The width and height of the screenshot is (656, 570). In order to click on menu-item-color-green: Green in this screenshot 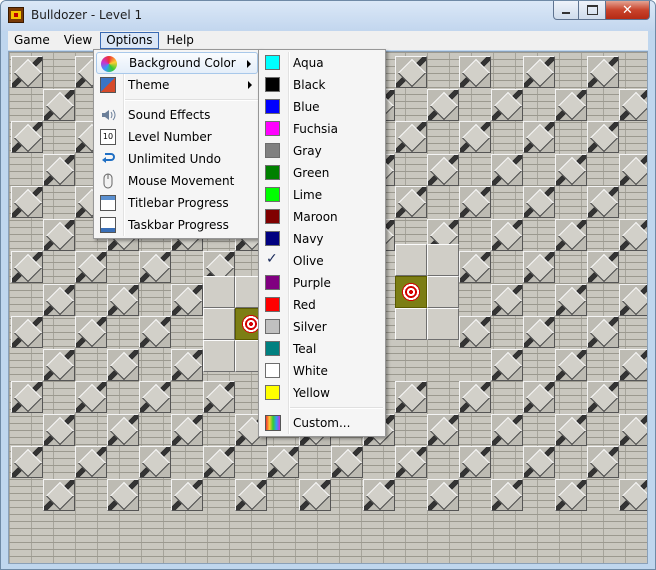, I will do `click(322, 173)`.